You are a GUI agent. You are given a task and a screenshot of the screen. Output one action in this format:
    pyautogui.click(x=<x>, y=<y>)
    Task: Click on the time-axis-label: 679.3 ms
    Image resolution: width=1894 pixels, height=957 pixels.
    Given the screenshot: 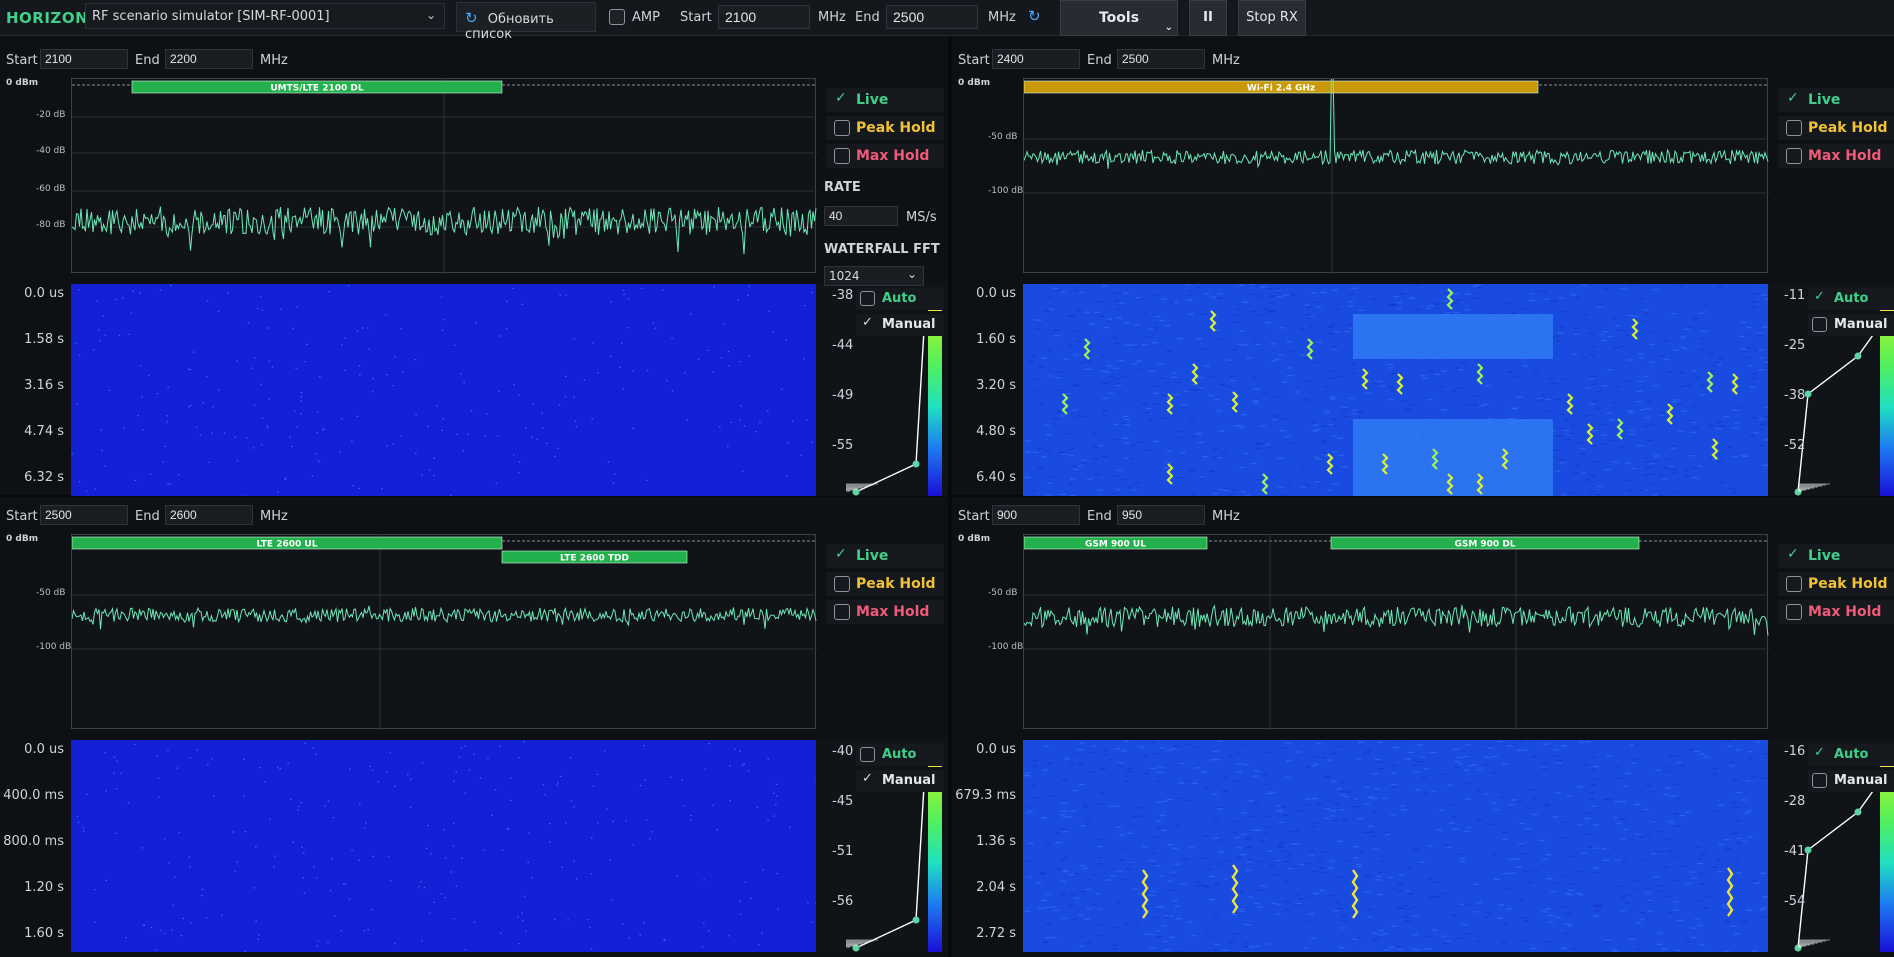 What is the action you would take?
    pyautogui.click(x=985, y=795)
    